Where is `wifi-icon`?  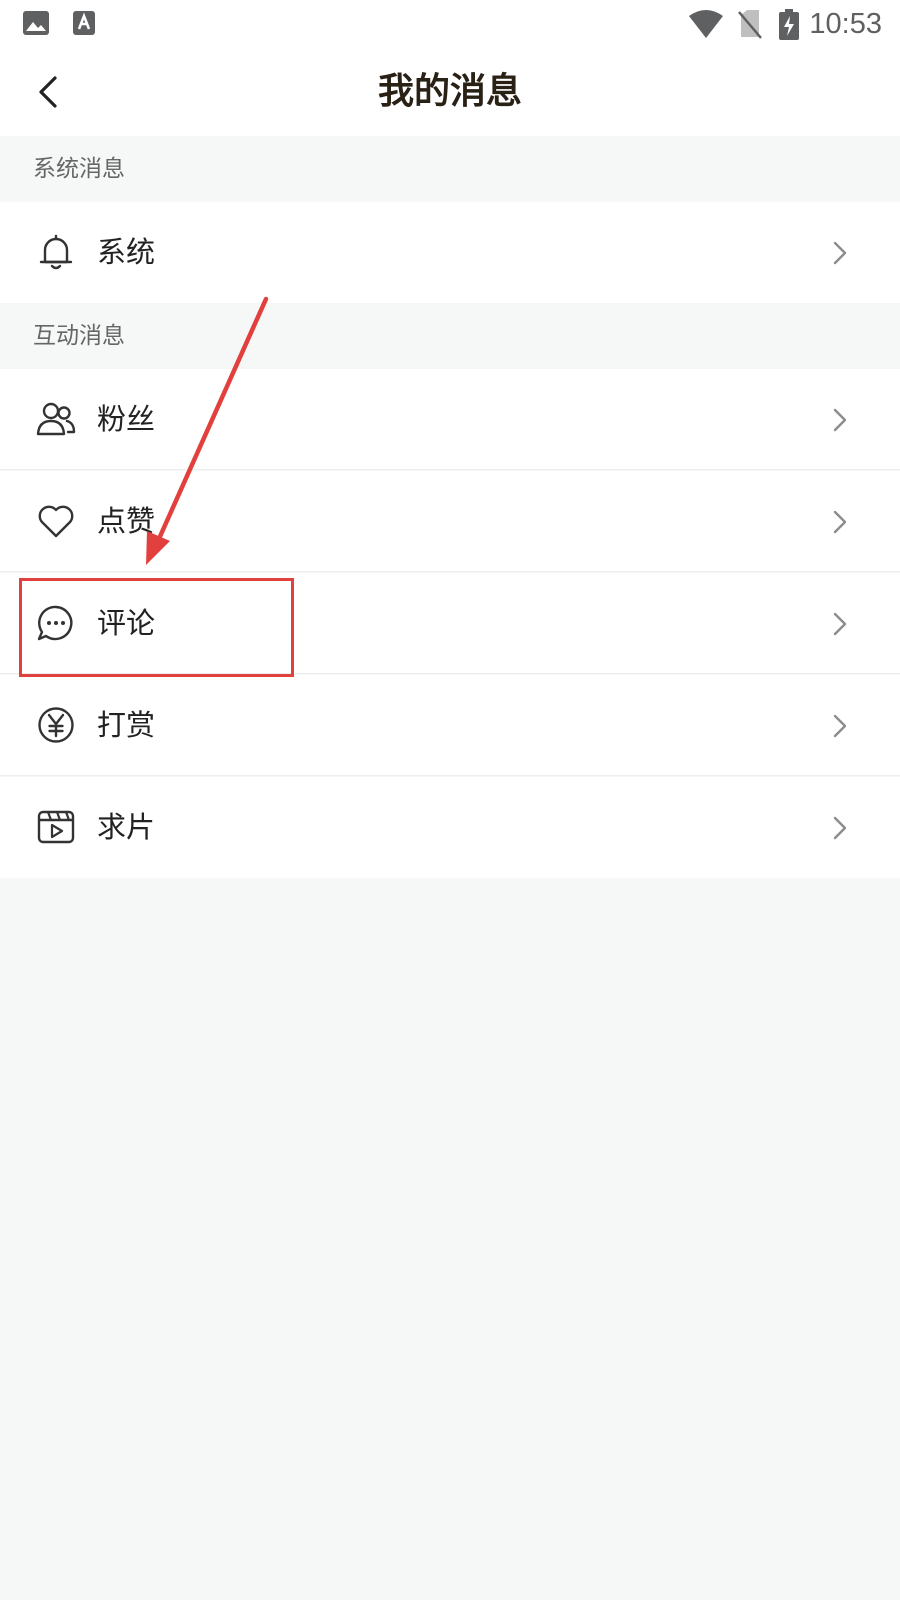 wifi-icon is located at coordinates (706, 24).